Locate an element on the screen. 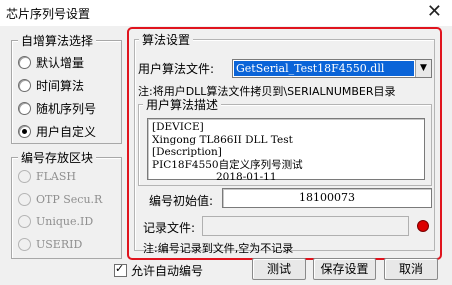  initial-value-input: 18100073 is located at coordinates (327, 198).